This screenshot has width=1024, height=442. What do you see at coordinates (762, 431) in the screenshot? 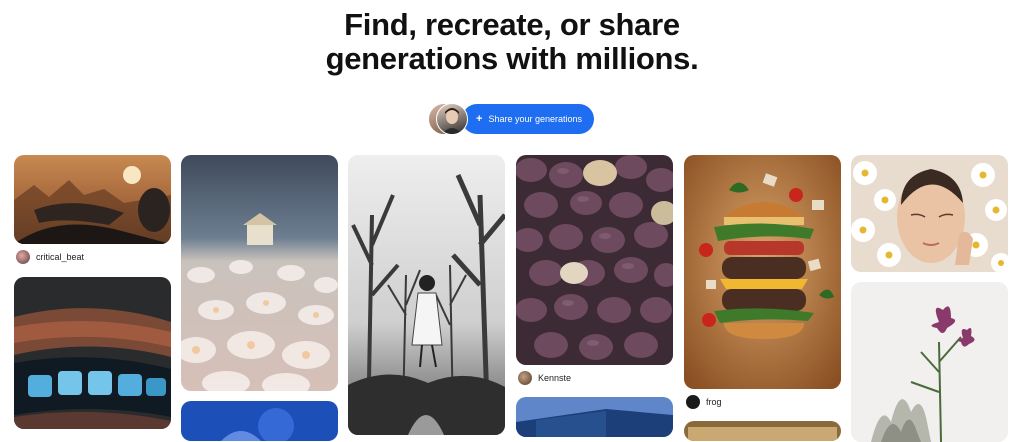
I see `gallery-image-food-tray` at bounding box center [762, 431].